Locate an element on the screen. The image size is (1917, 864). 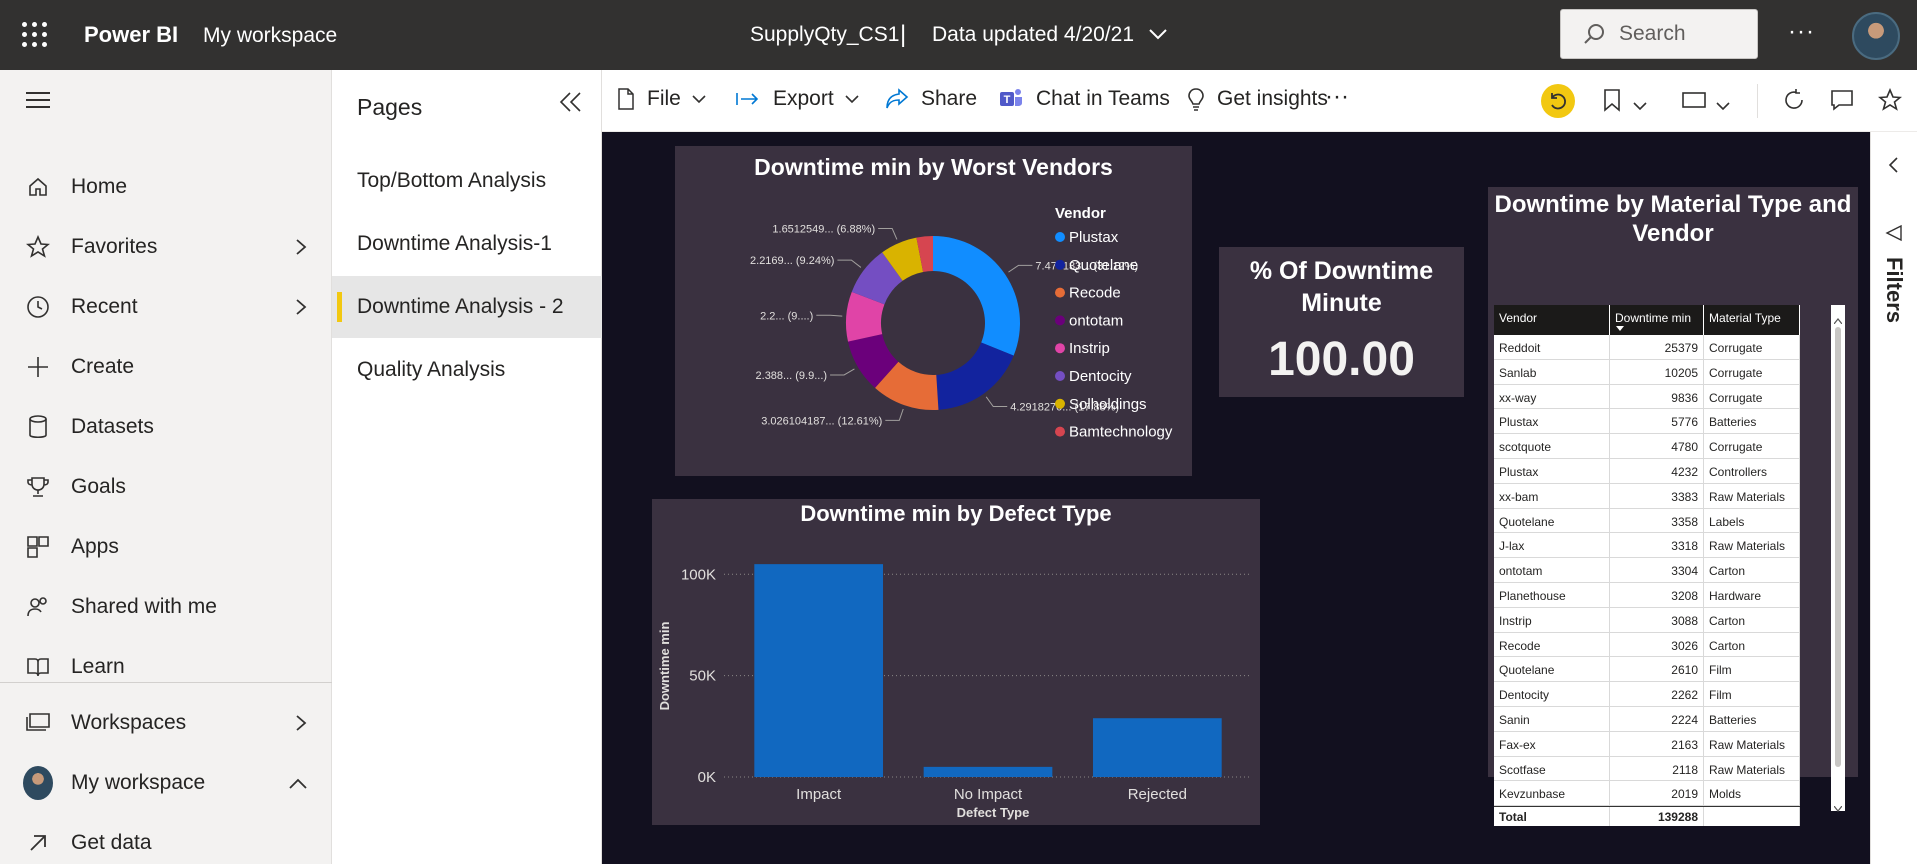
bar-no-impact is located at coordinates (988, 771).